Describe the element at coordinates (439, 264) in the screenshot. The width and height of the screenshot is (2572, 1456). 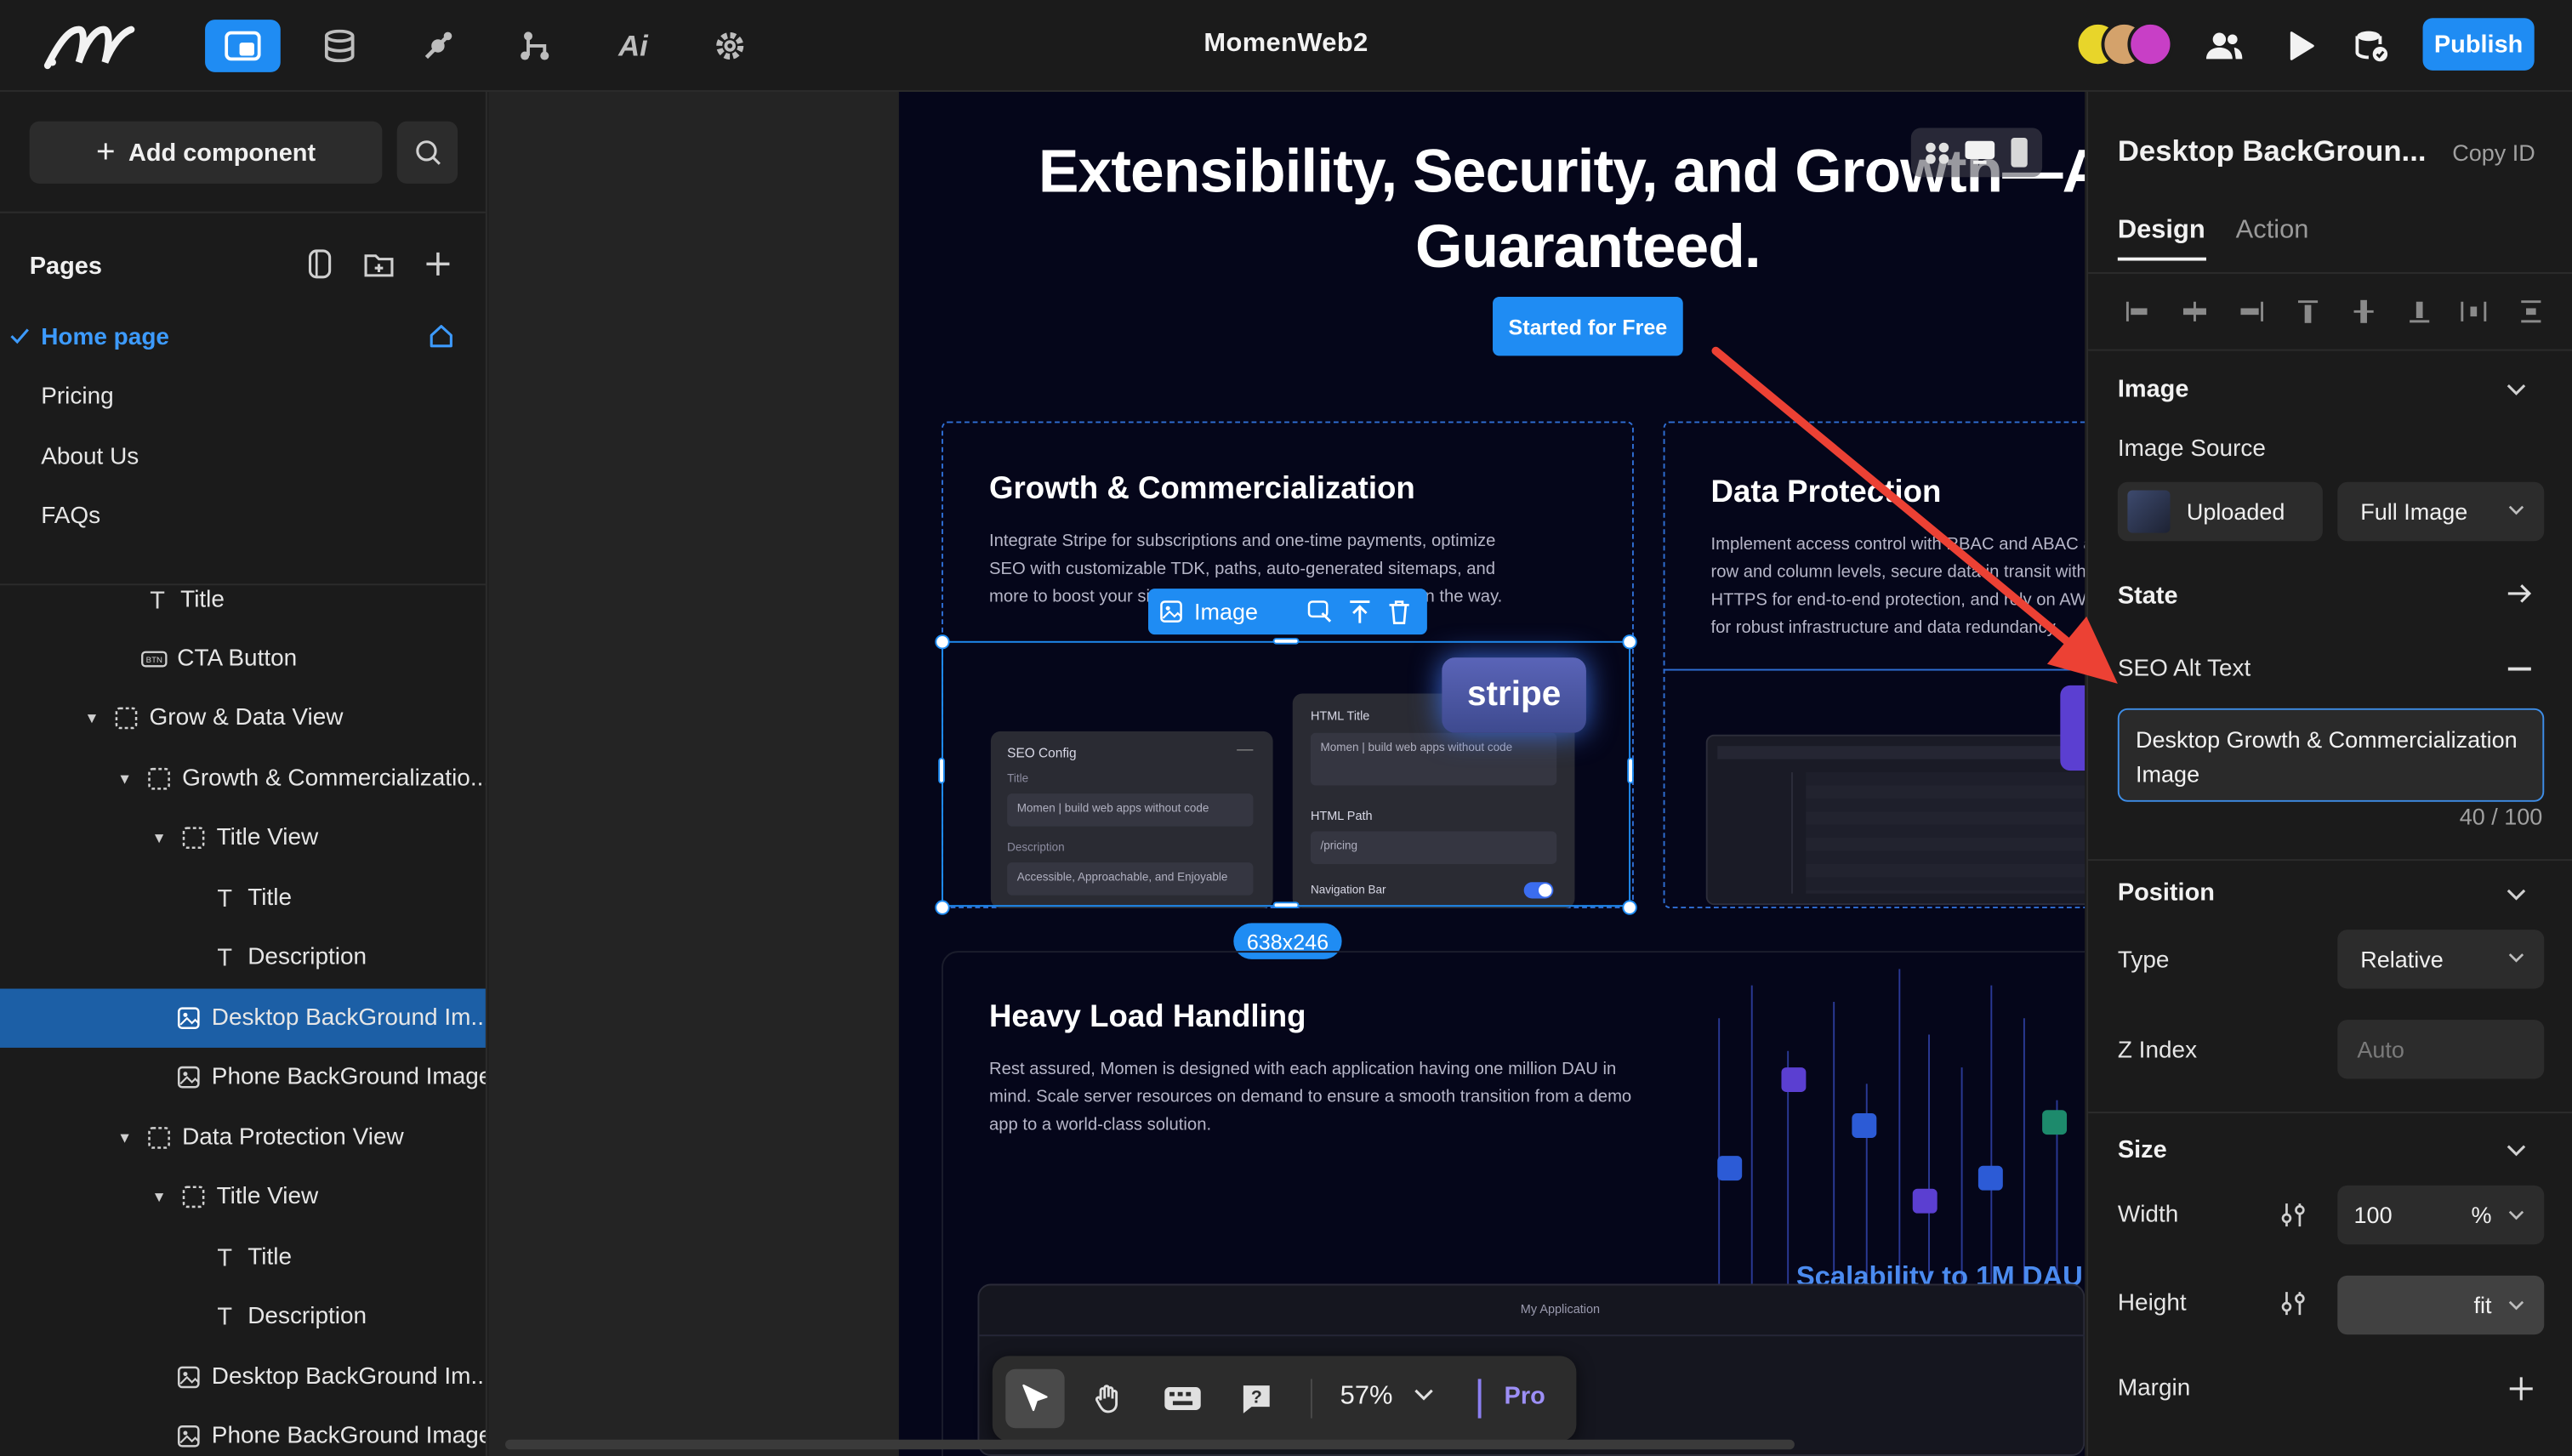
I see `add-page-icon` at that location.